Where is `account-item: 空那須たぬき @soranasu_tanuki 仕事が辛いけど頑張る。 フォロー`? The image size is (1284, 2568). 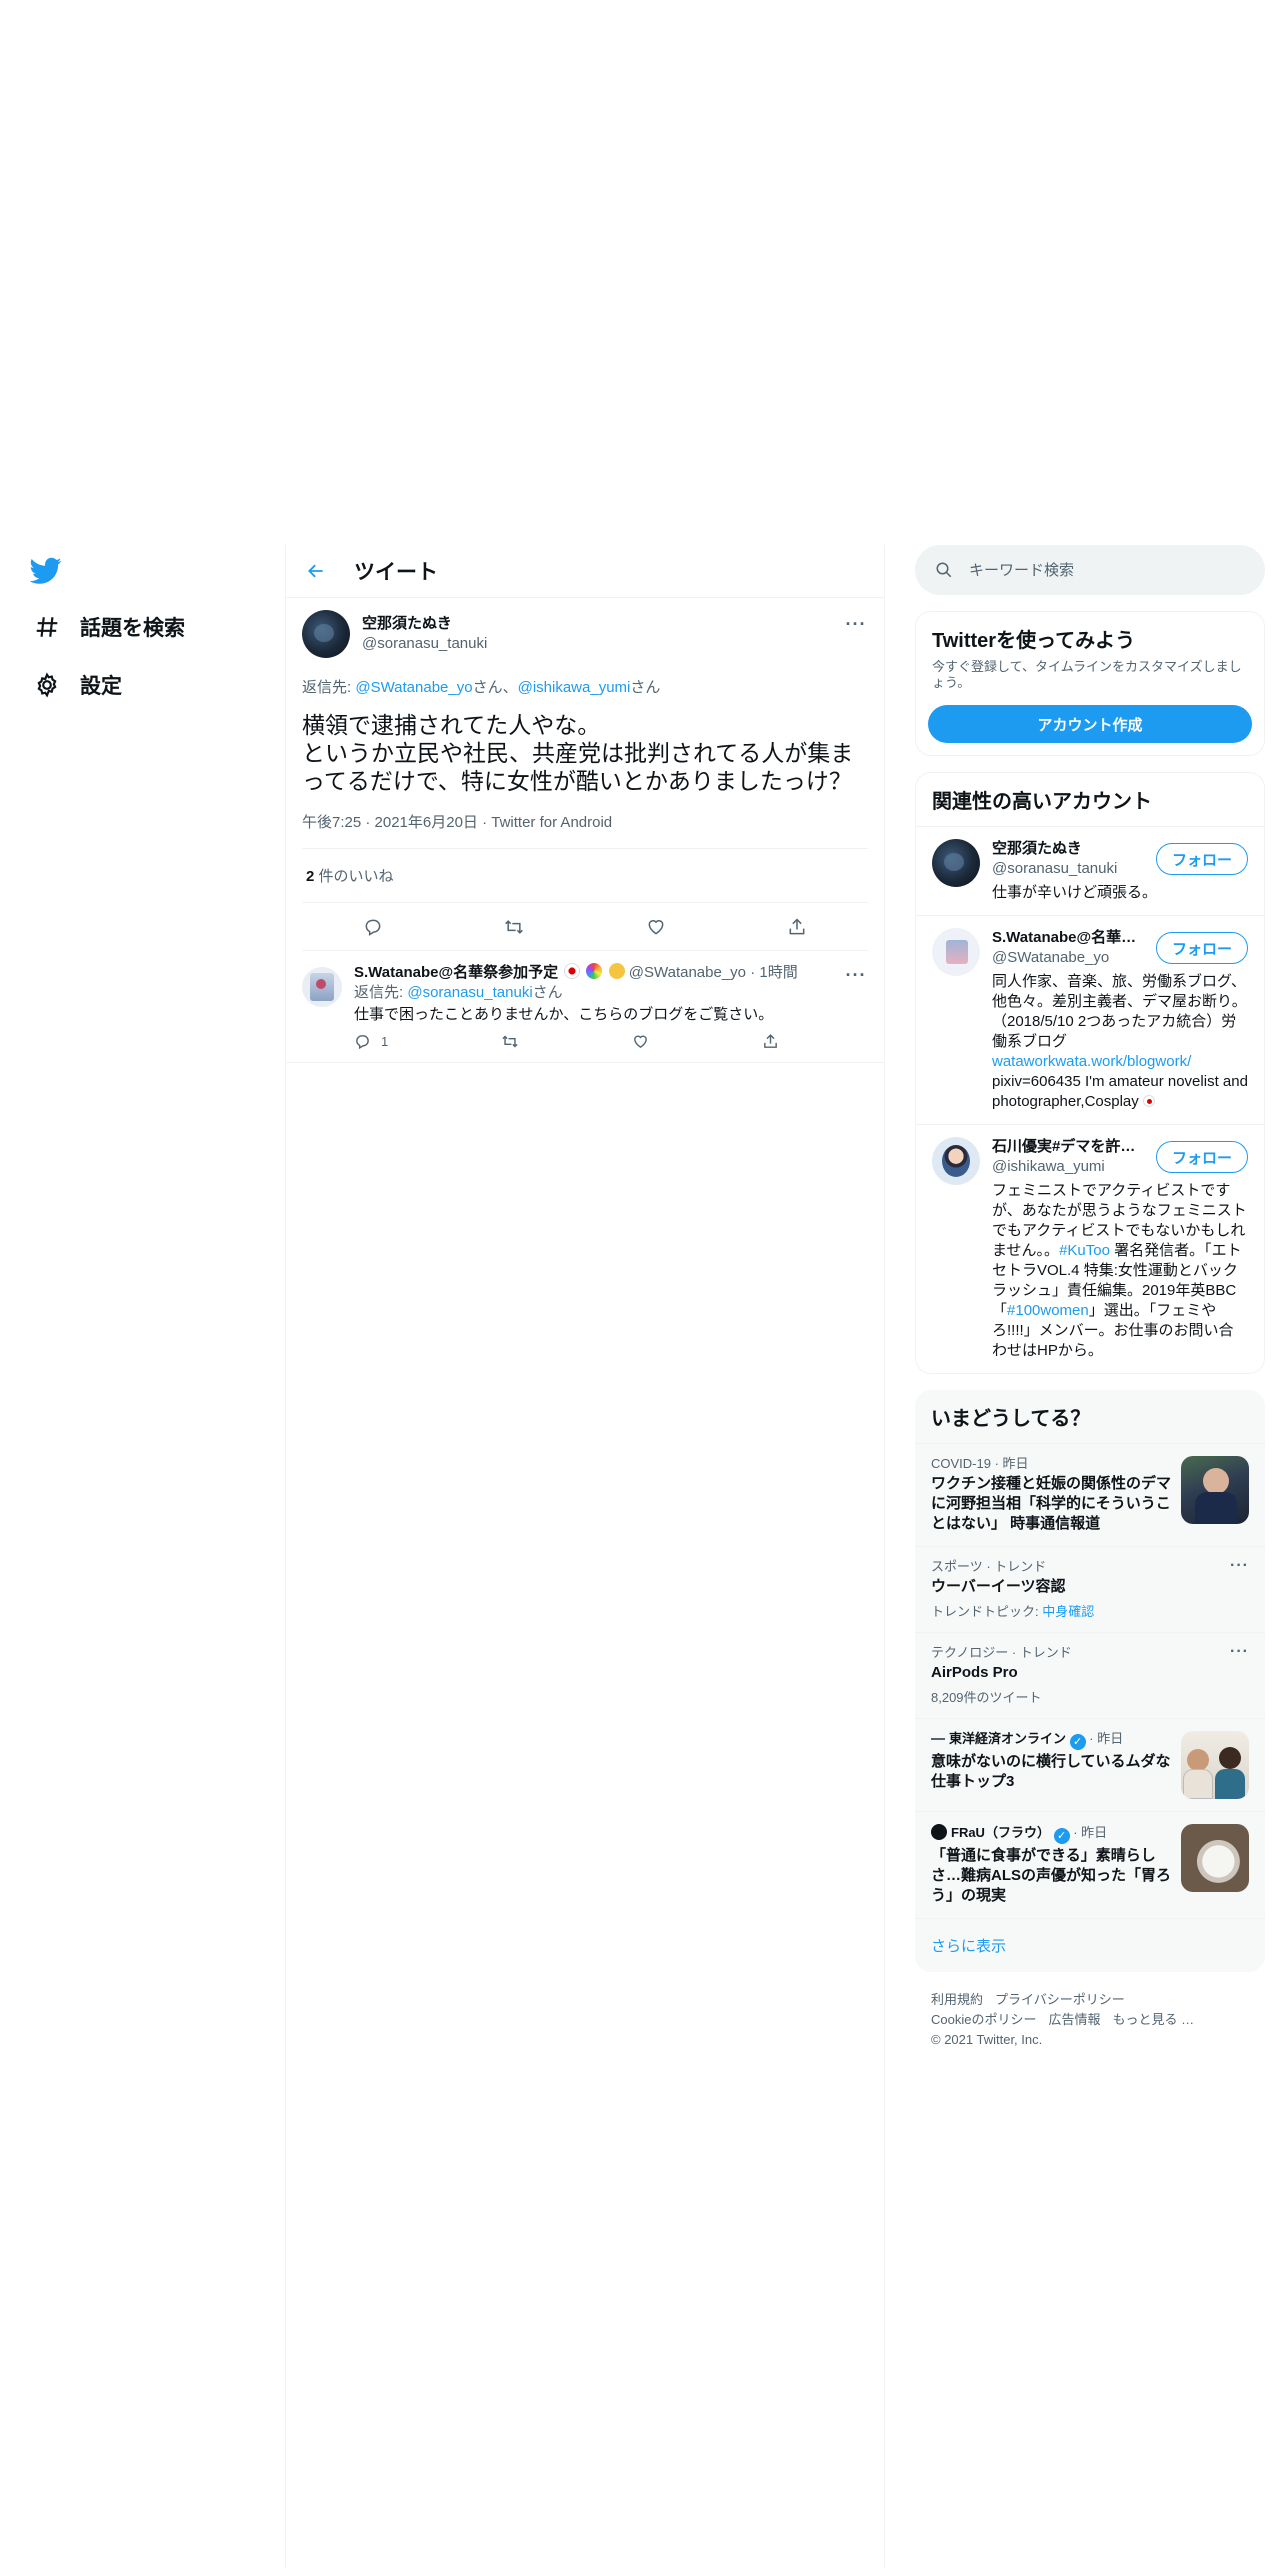
account-item: 空那須たぬき @soranasu_tanuki 仕事が辛いけど頑張る。 フォロー is located at coordinates (1090, 870).